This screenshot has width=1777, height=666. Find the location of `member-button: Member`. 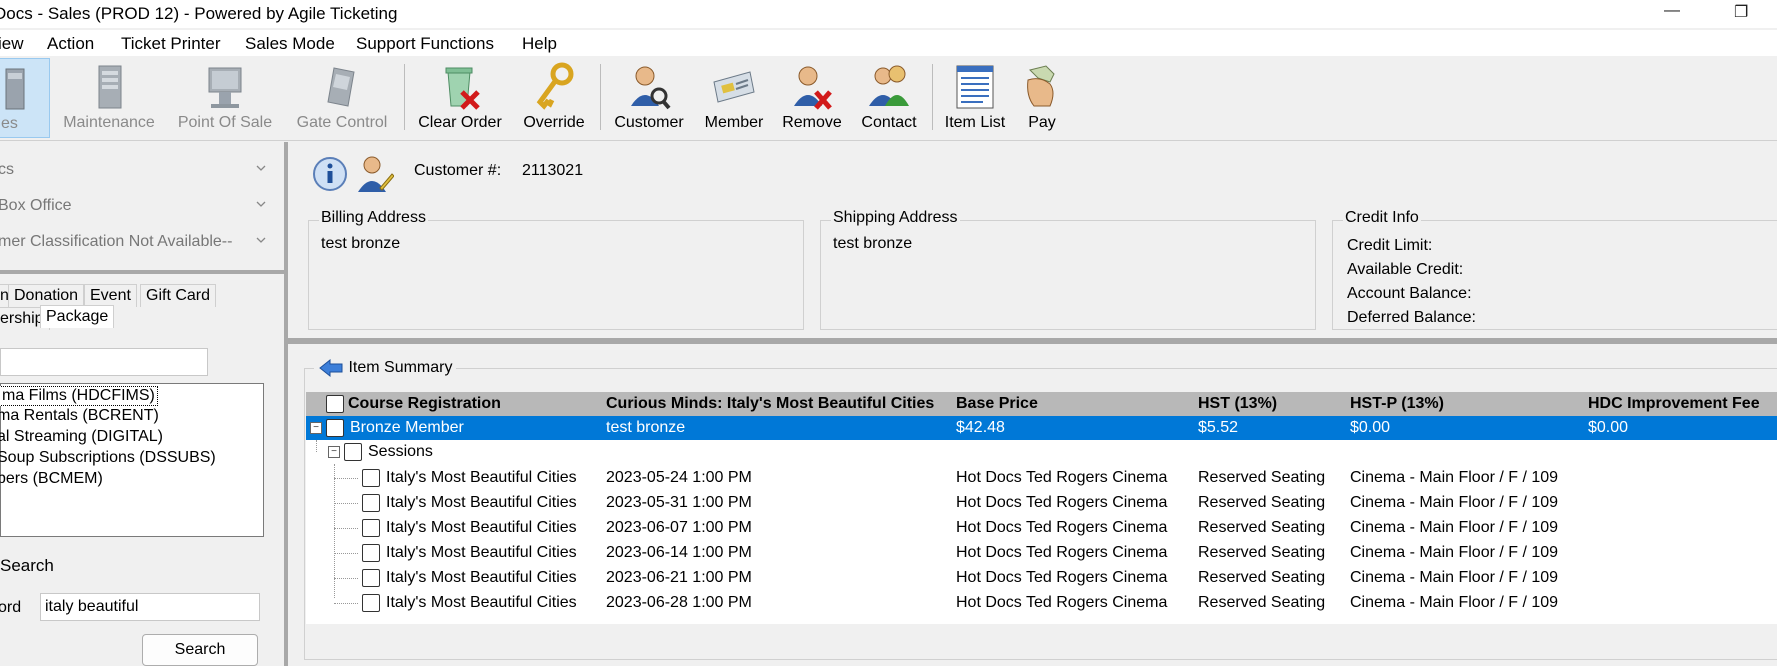

member-button: Member is located at coordinates (734, 97).